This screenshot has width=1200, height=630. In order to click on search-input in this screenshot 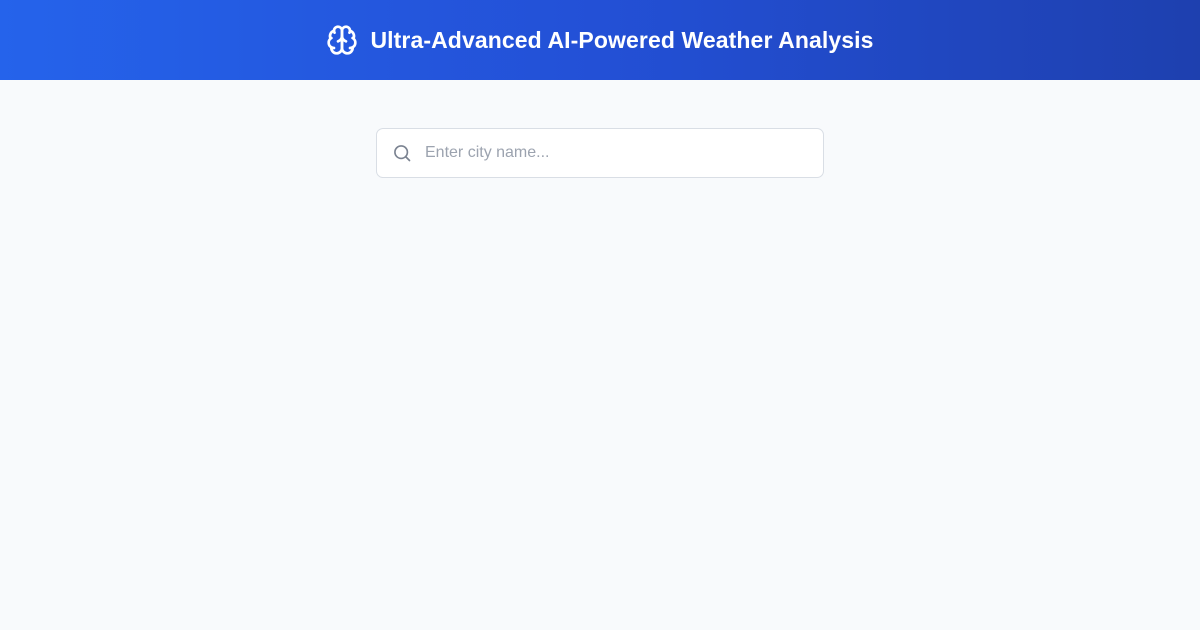, I will do `click(610, 153)`.